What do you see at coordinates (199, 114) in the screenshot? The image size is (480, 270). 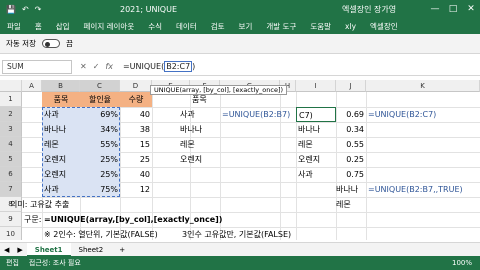 I see `cell-f2: 사과` at bounding box center [199, 114].